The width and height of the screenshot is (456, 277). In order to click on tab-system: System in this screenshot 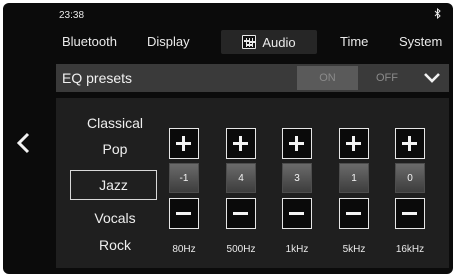, I will do `click(420, 41)`.